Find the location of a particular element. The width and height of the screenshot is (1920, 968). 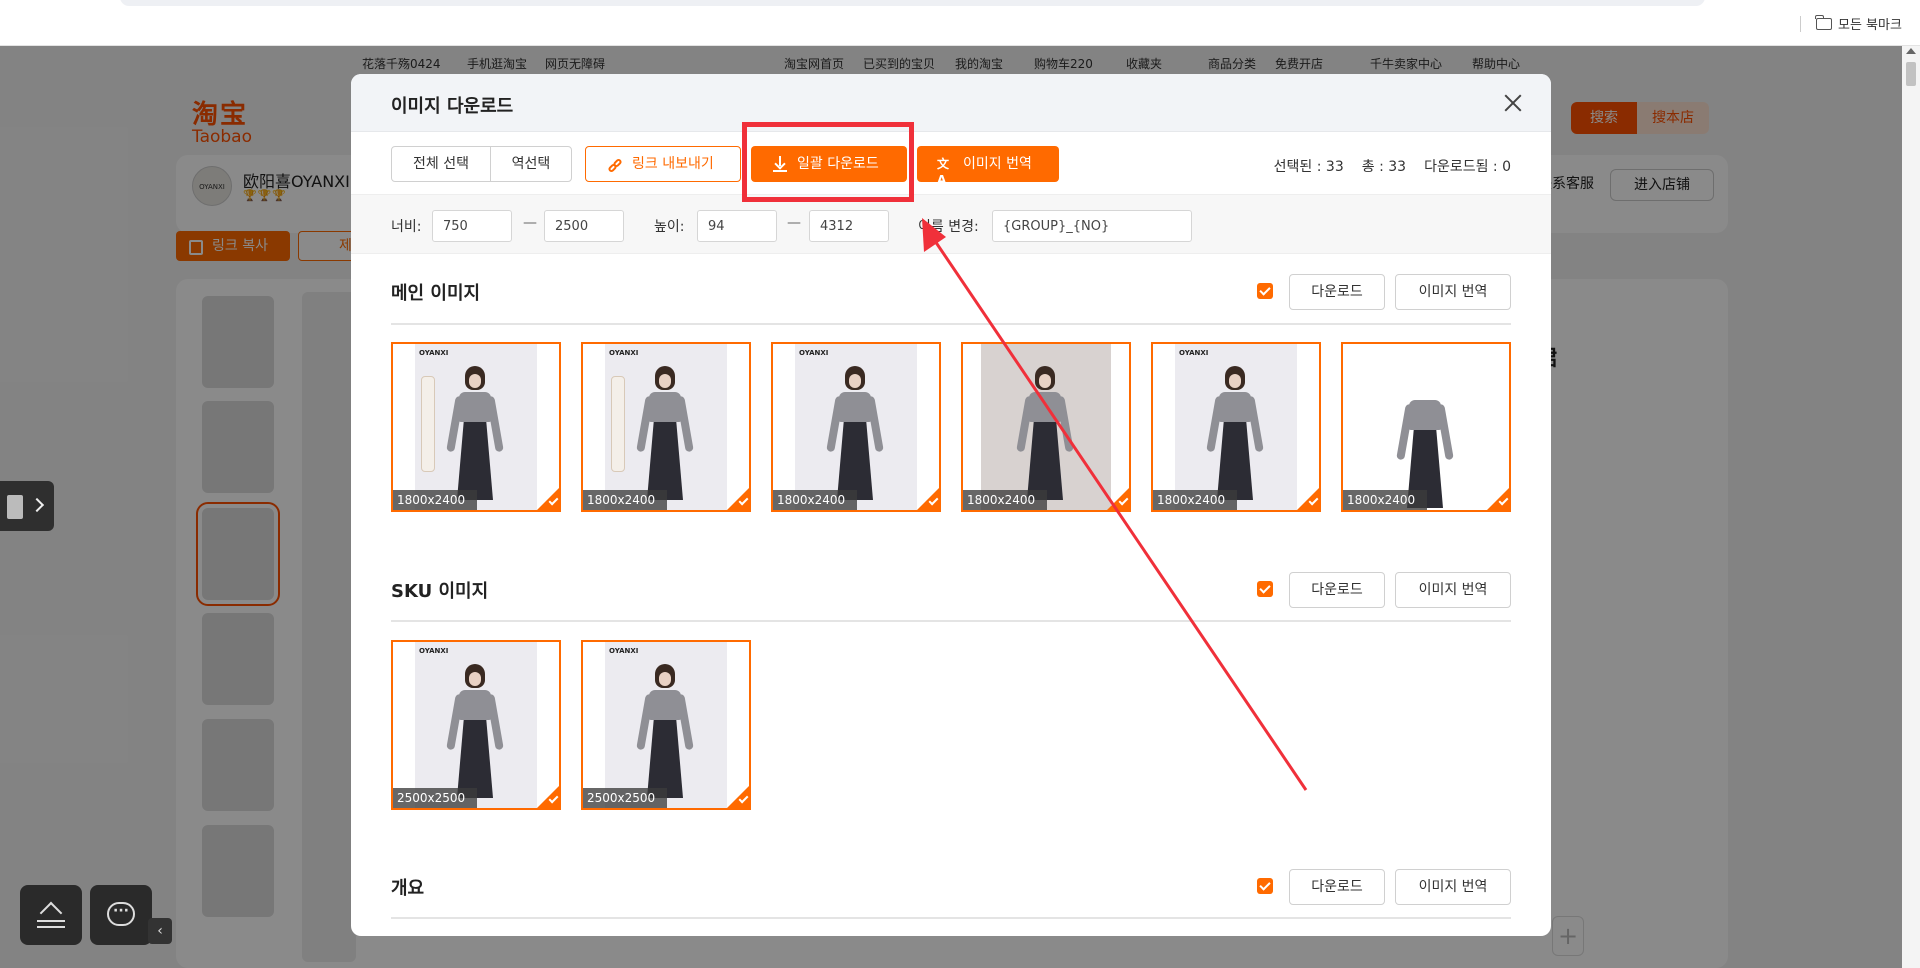

arrow-shaft is located at coordinates (1119, 514).